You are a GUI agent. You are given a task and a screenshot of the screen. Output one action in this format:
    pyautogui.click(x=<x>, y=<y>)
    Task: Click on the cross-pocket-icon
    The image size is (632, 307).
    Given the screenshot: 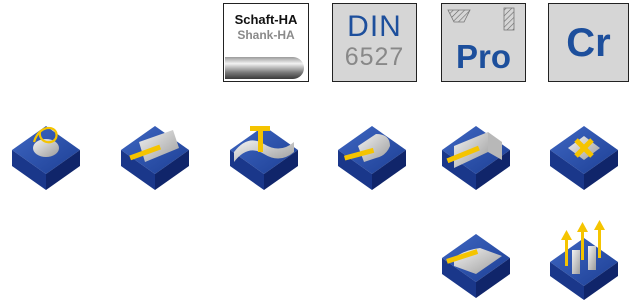 What is the action you would take?
    pyautogui.click(x=584, y=152)
    